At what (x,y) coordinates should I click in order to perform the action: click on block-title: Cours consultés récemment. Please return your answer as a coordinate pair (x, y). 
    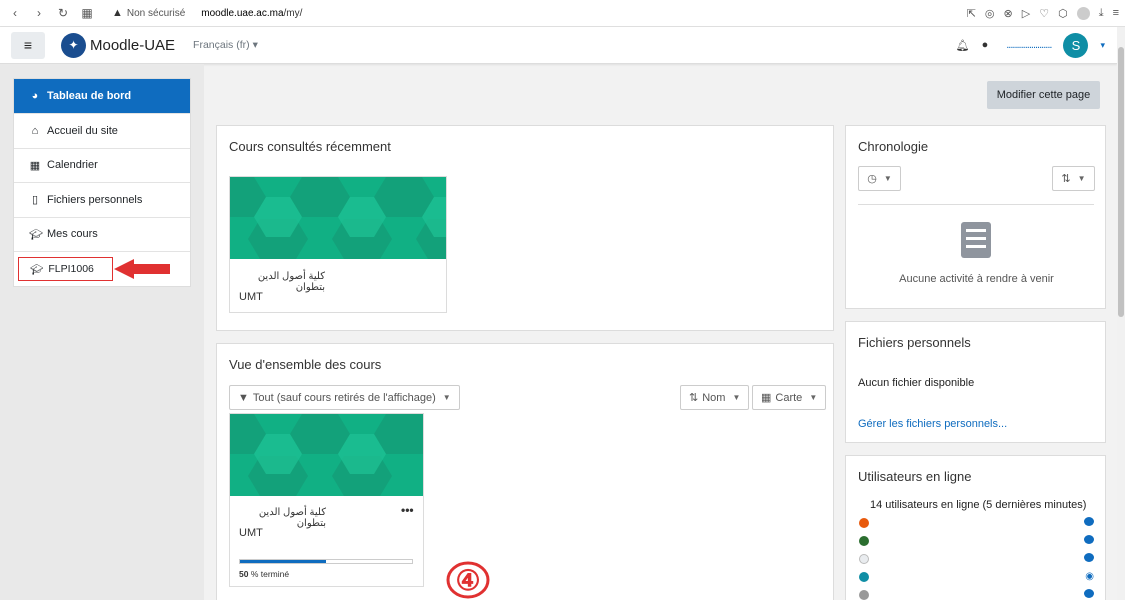
    Looking at the image, I should click on (310, 146).